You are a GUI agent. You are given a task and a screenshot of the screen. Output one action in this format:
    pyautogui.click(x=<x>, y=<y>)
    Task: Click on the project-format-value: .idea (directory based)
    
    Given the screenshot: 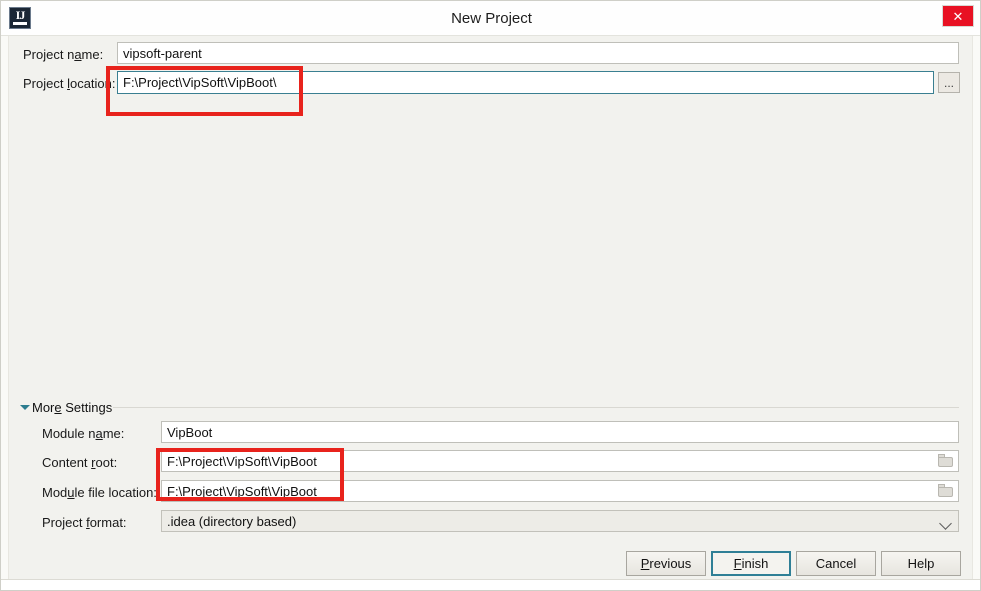 What is the action you would take?
    pyautogui.click(x=232, y=521)
    